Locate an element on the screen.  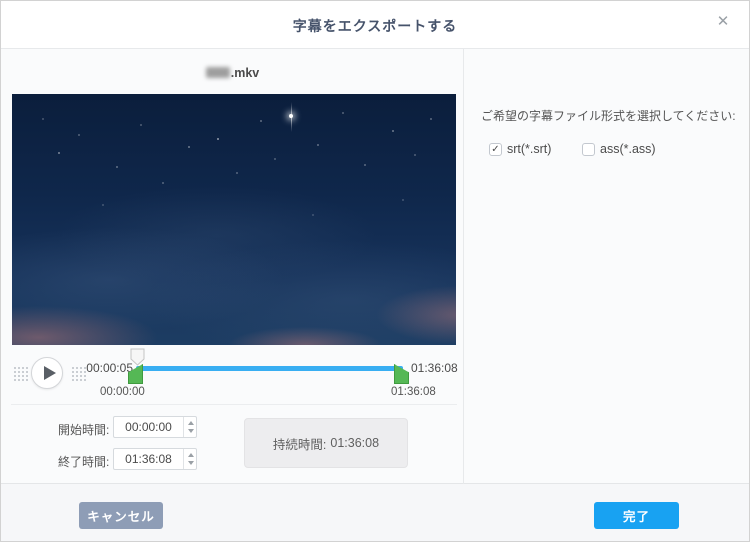
start-time-input is located at coordinates (148, 427).